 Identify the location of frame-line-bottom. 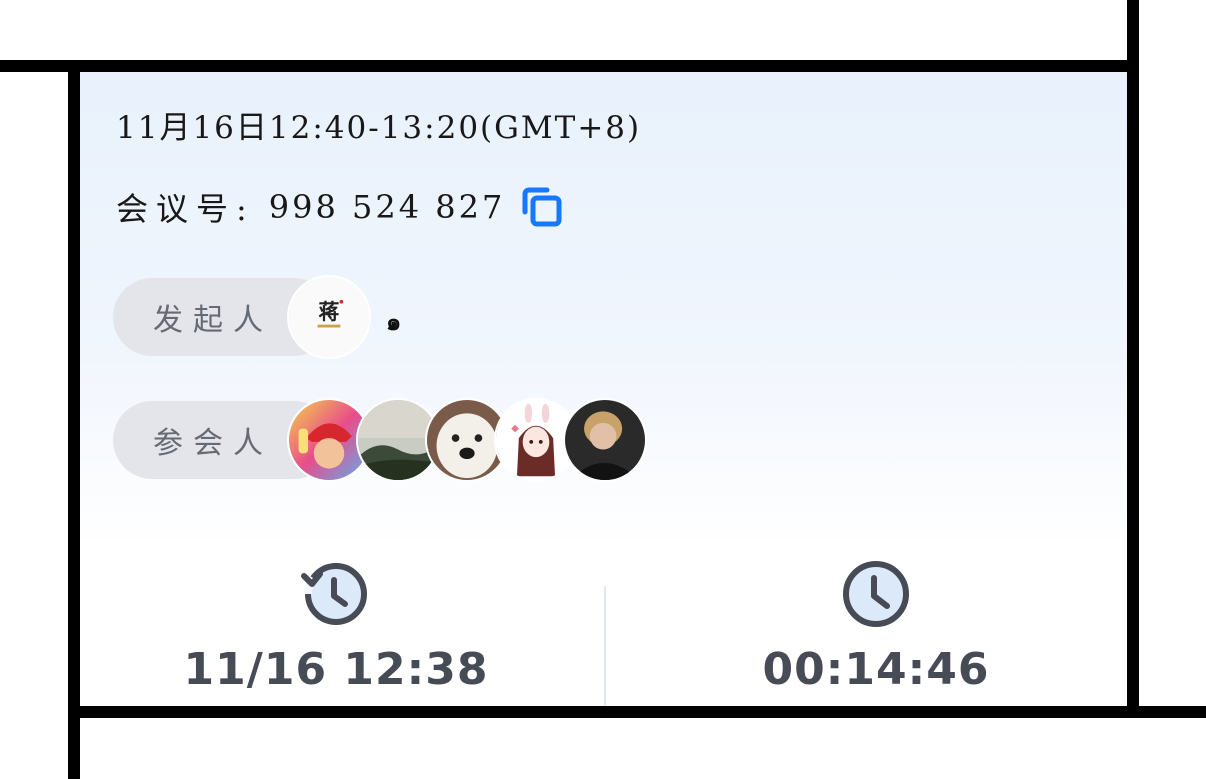
(637, 712).